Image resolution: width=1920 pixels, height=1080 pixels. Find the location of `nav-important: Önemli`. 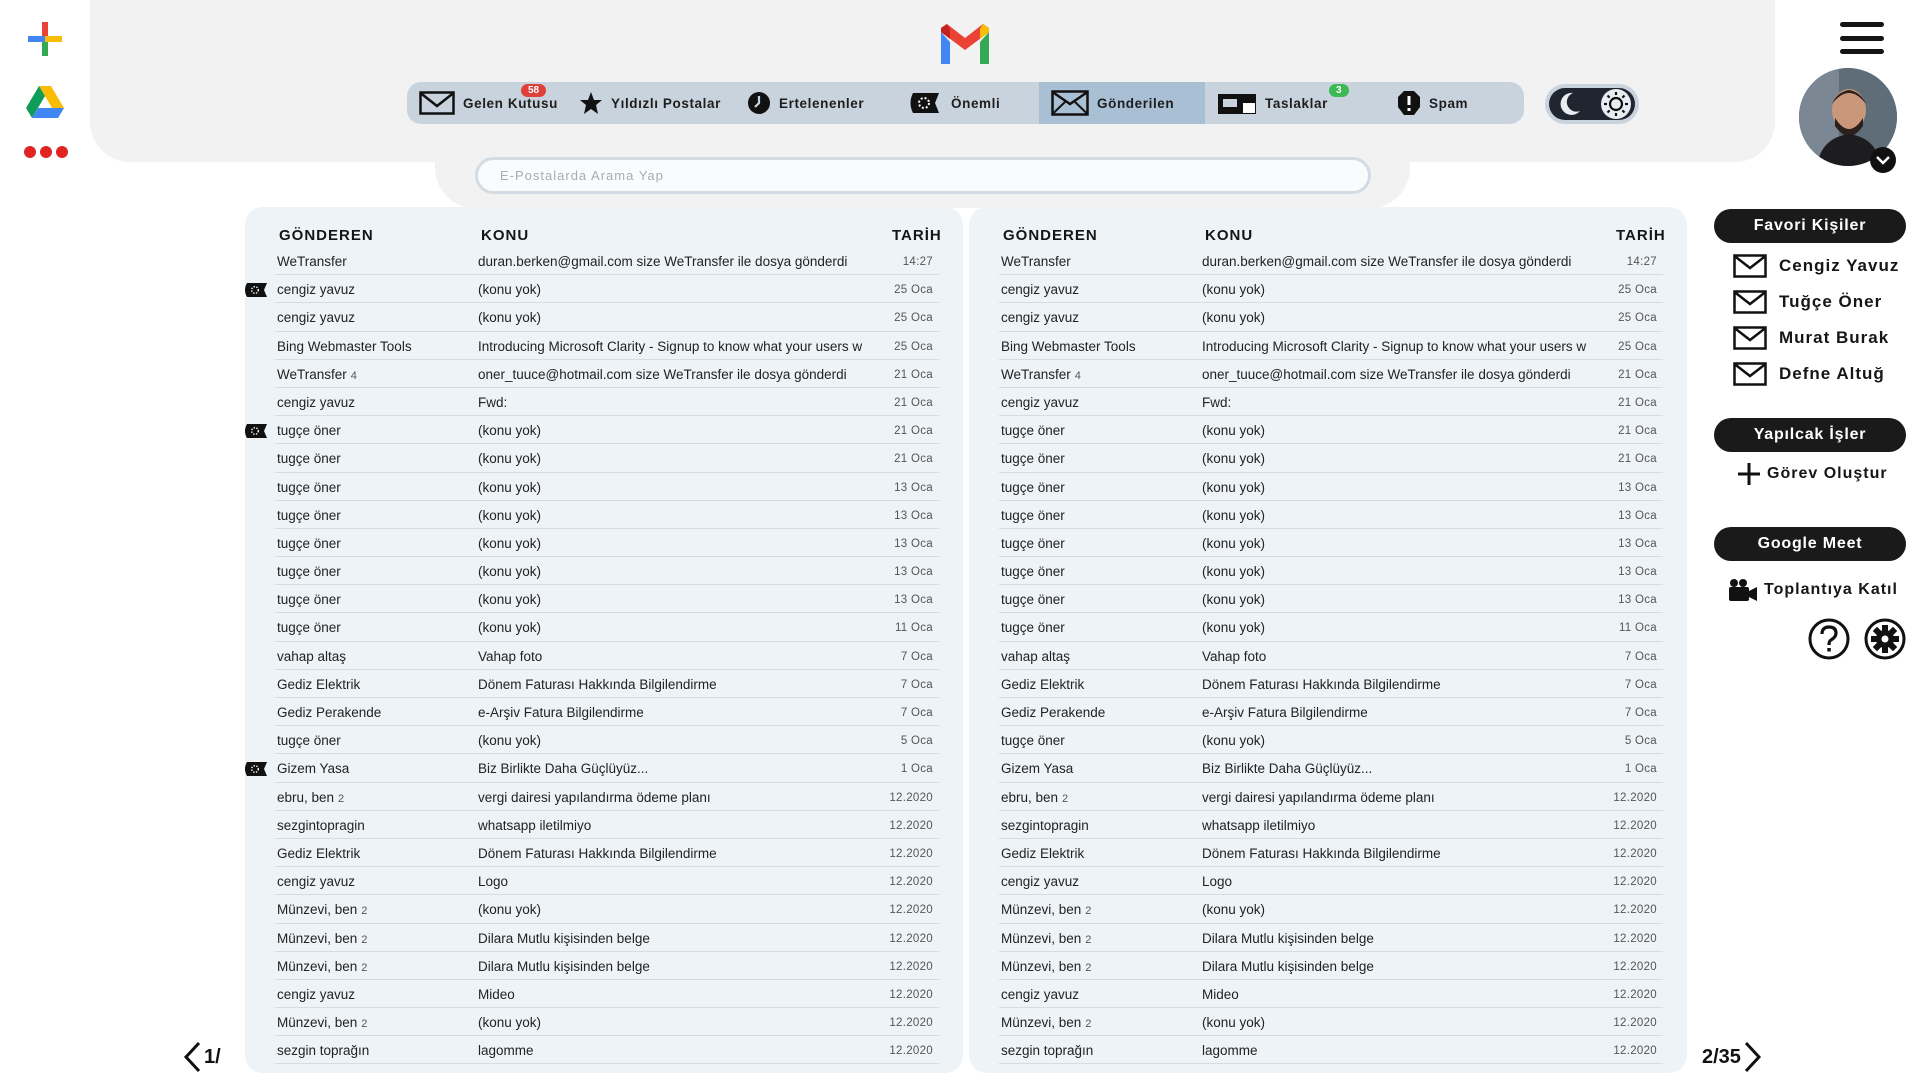

nav-important: Önemli is located at coordinates (967, 103).